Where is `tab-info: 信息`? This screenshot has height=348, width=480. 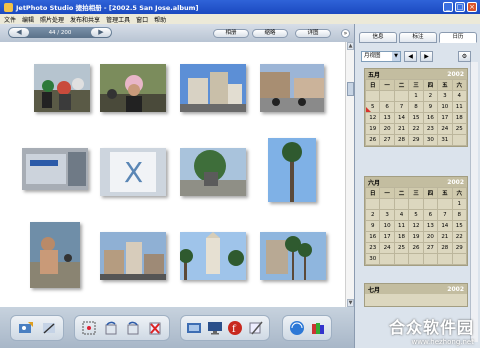 tab-info: 信息 is located at coordinates (378, 37).